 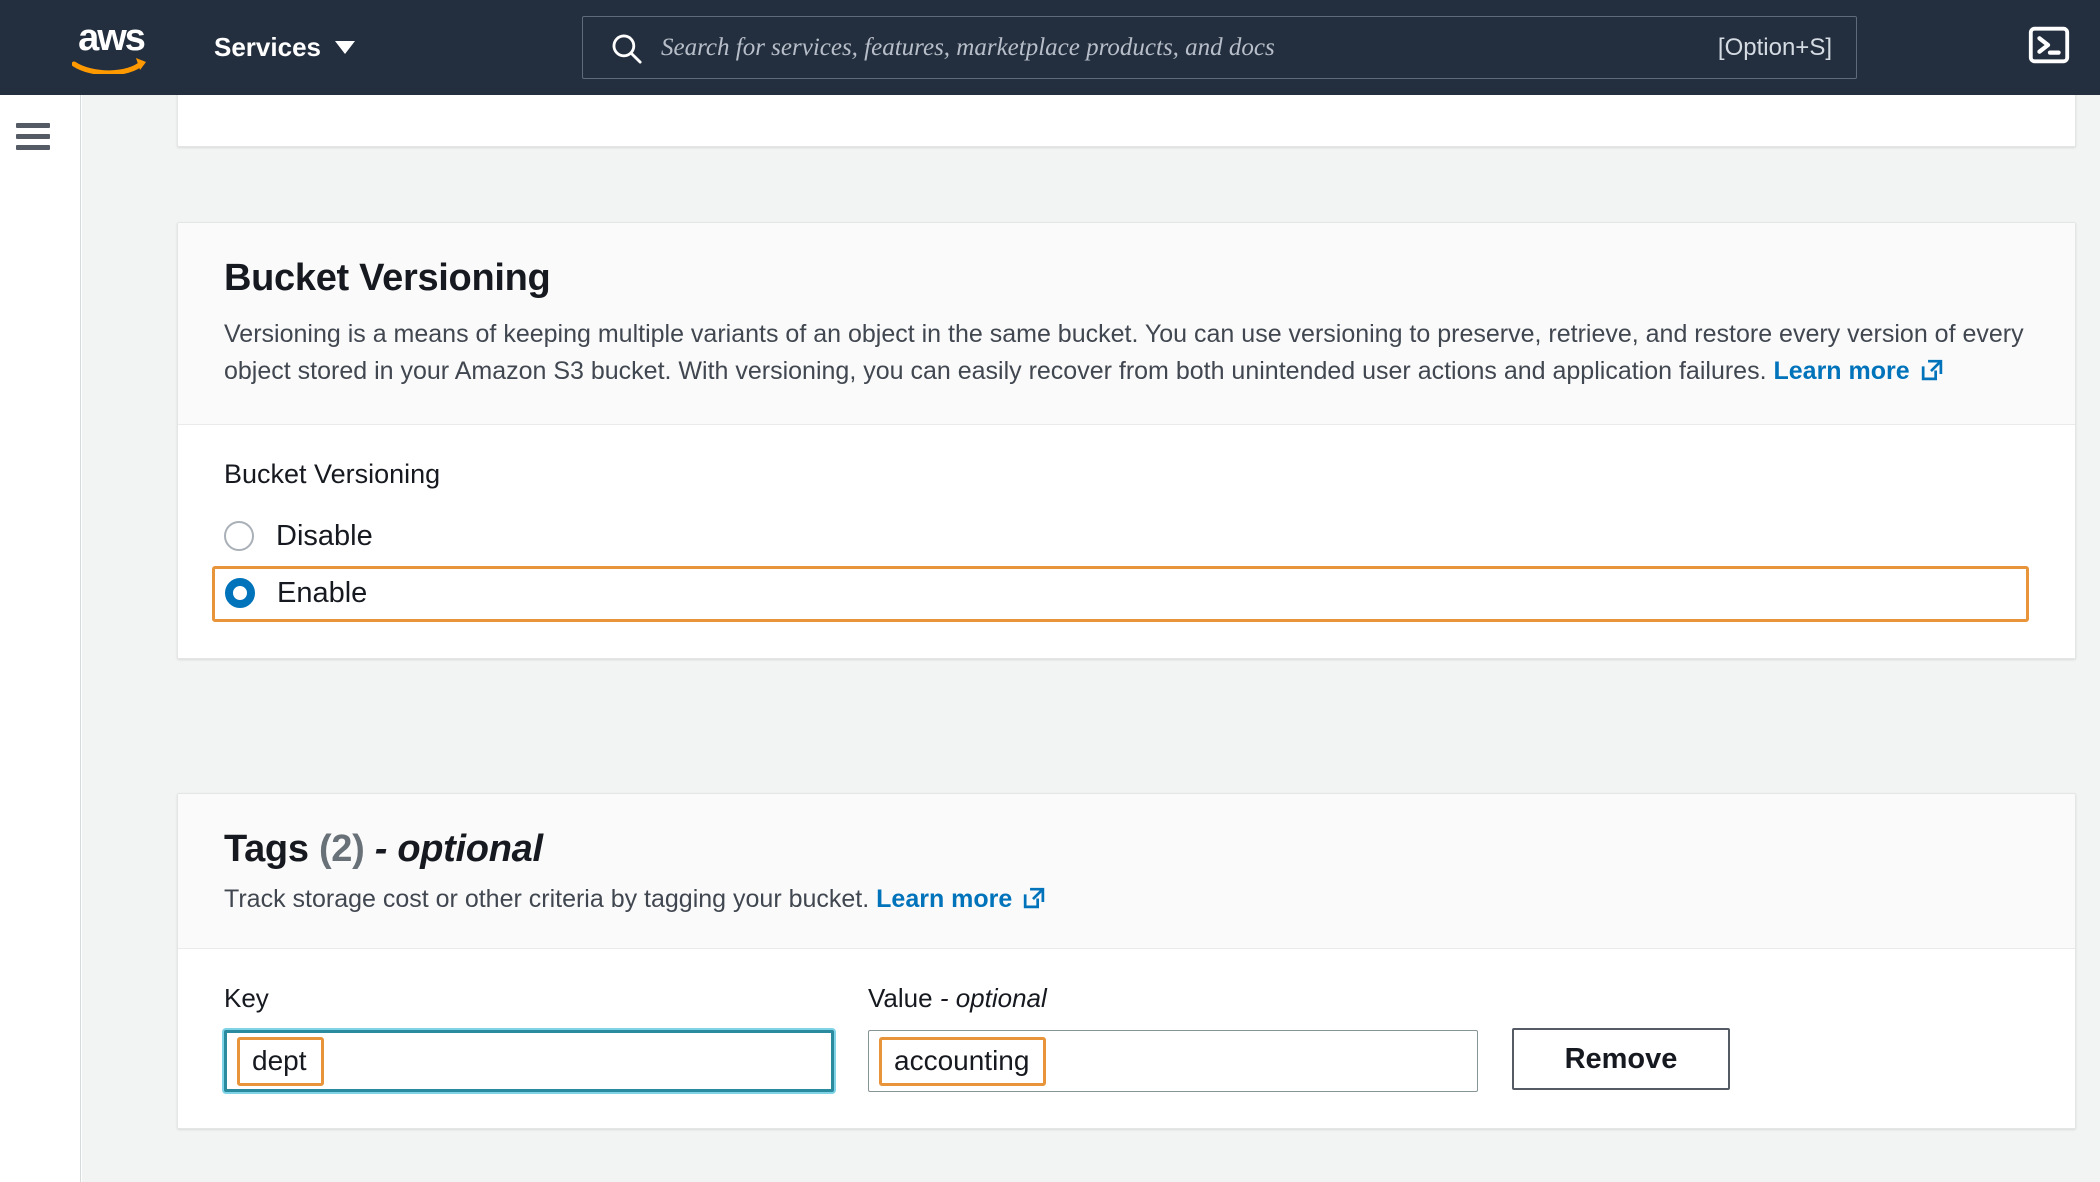 I want to click on previous-section-card: objects., so click(x=1126, y=121).